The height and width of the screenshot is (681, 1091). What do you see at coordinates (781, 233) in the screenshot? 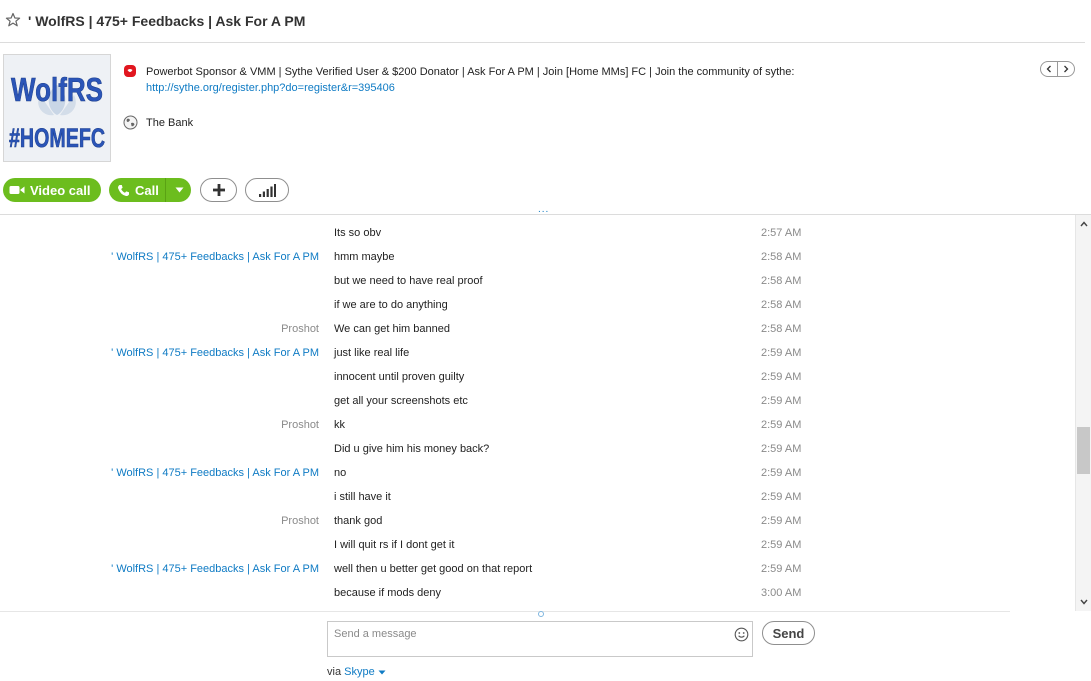
I see `message-timestamp: 2:57 AM` at bounding box center [781, 233].